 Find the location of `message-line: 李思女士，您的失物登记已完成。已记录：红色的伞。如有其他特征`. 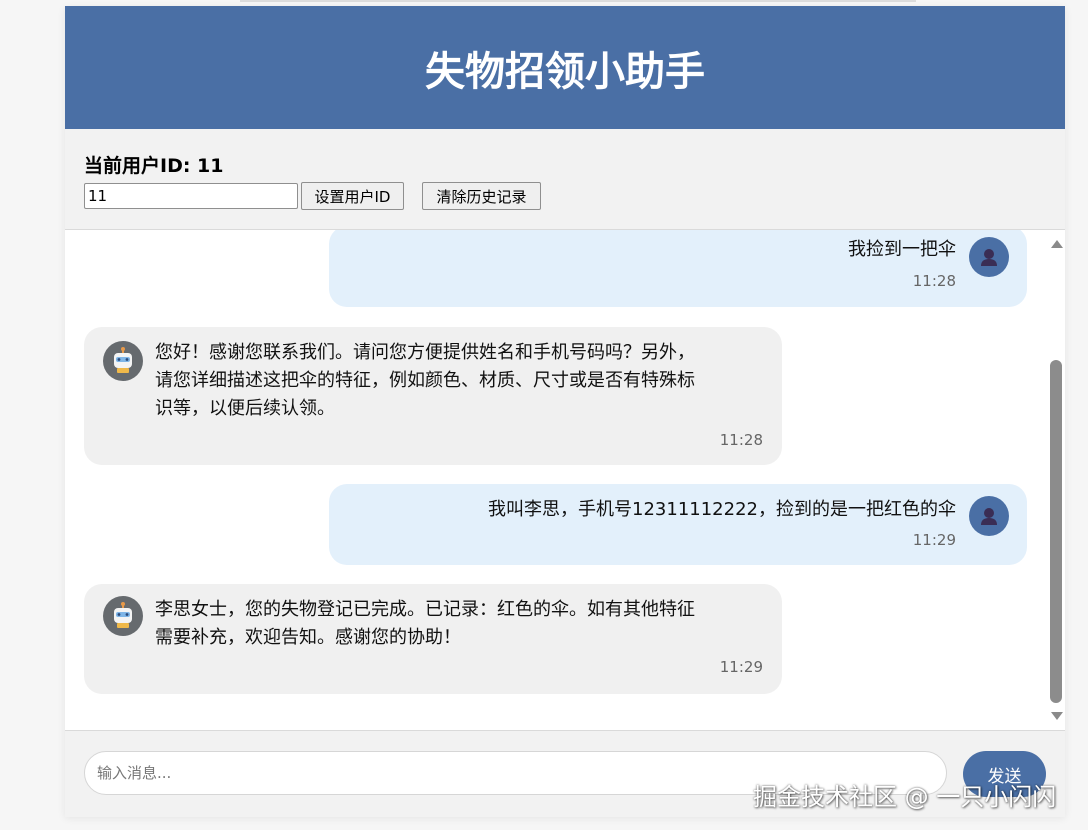

message-line: 李思女士，您的失物登记已完成。已记录：红色的伞。如有其他特征 is located at coordinates (425, 609).